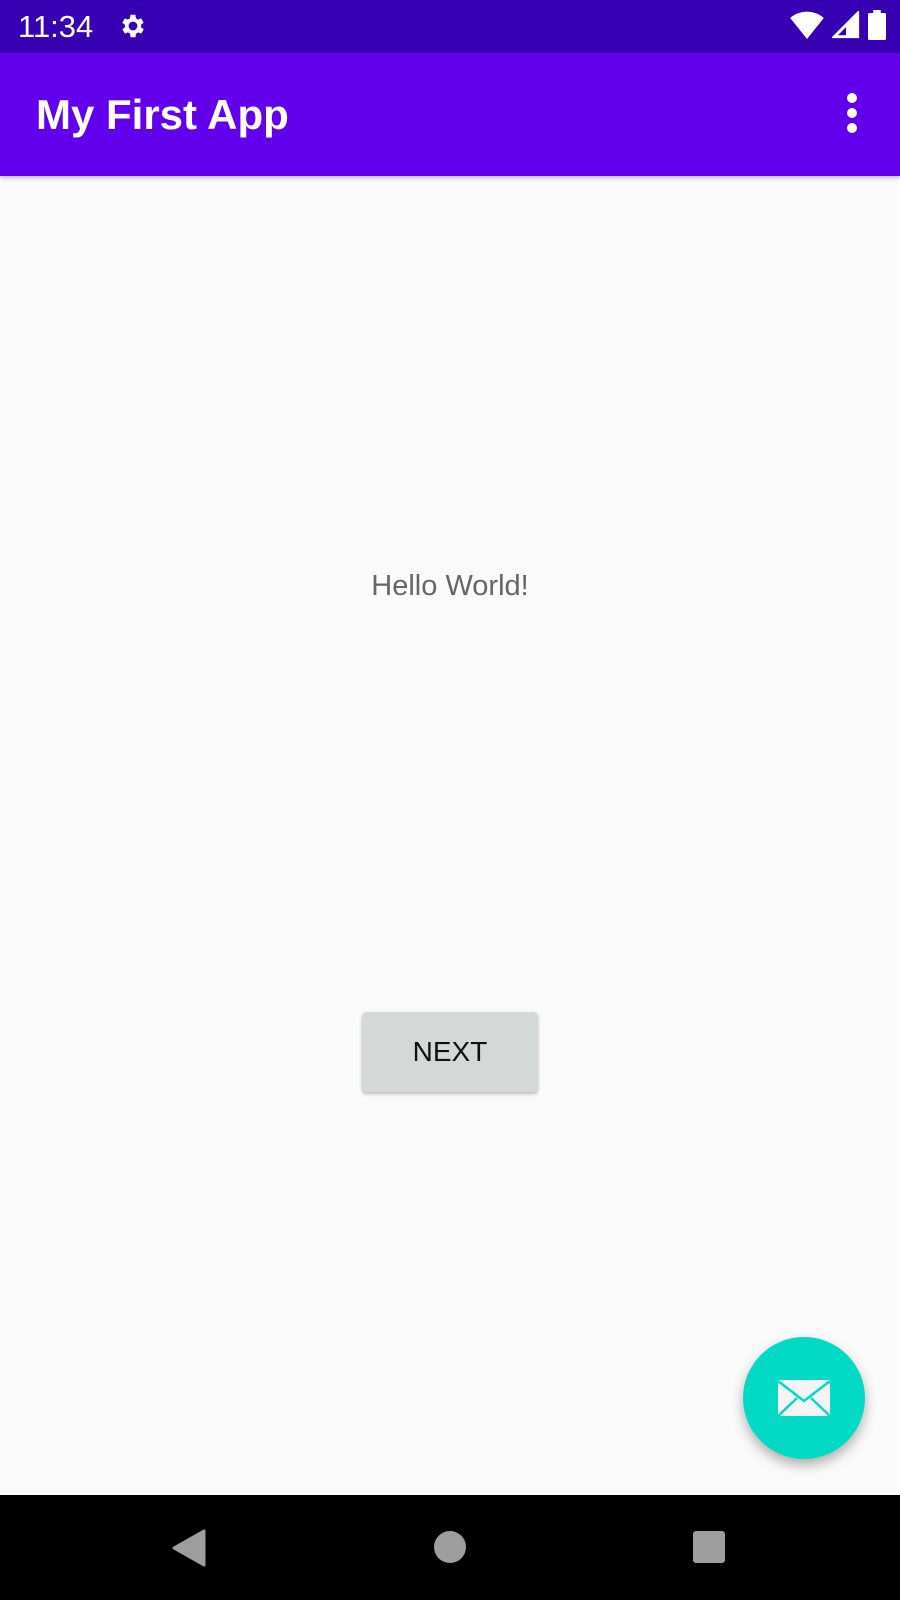  Describe the element at coordinates (450, 586) in the screenshot. I see `hello-text: Hello World!` at that location.